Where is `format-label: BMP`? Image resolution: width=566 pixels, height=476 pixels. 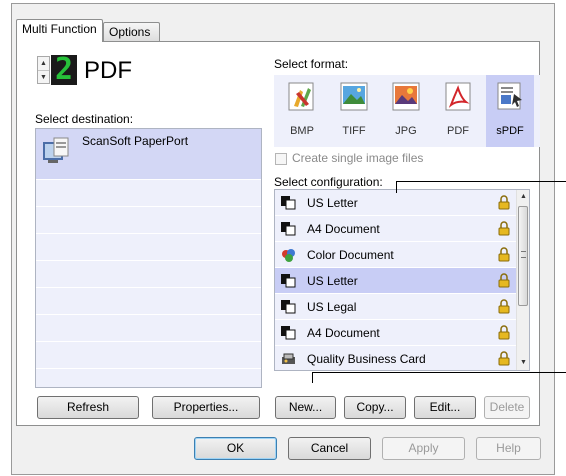
format-label: BMP is located at coordinates (302, 131).